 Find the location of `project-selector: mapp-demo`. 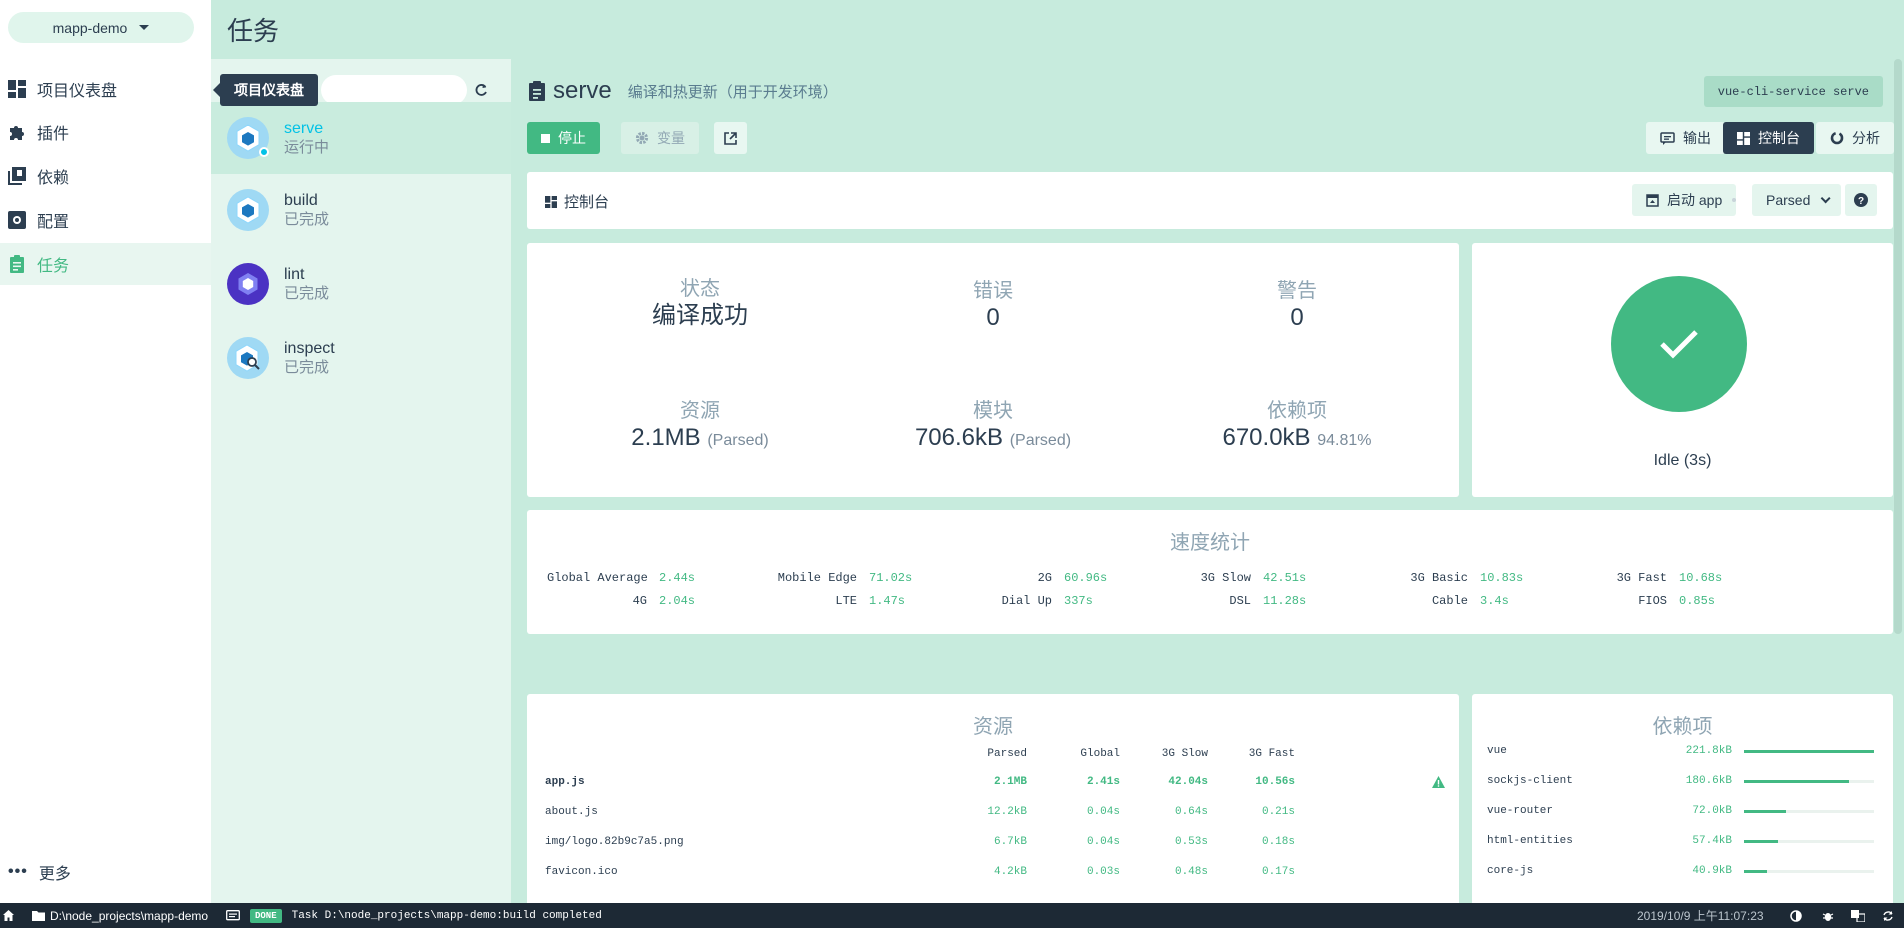

project-selector: mapp-demo is located at coordinates (101, 27).